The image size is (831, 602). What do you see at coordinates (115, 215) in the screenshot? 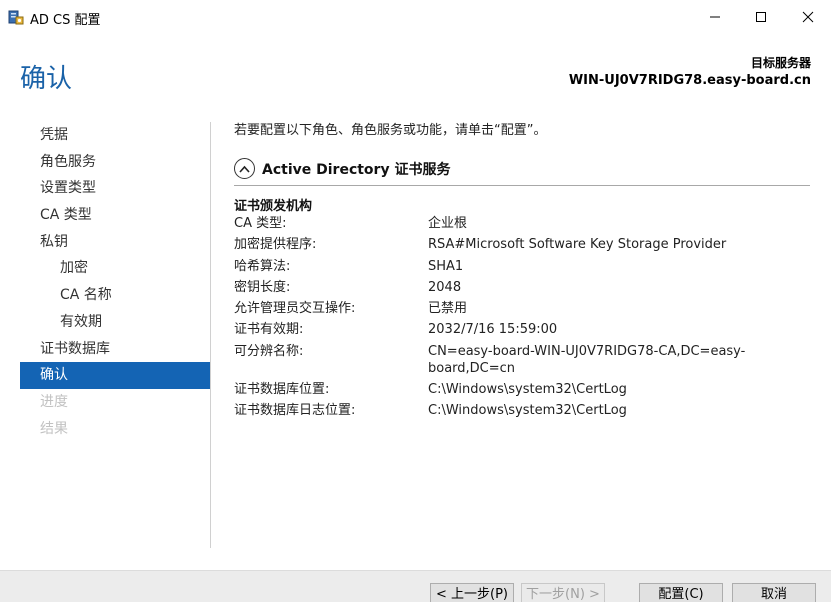
I see `nav-item-ca-type: CA 类型` at bounding box center [115, 215].